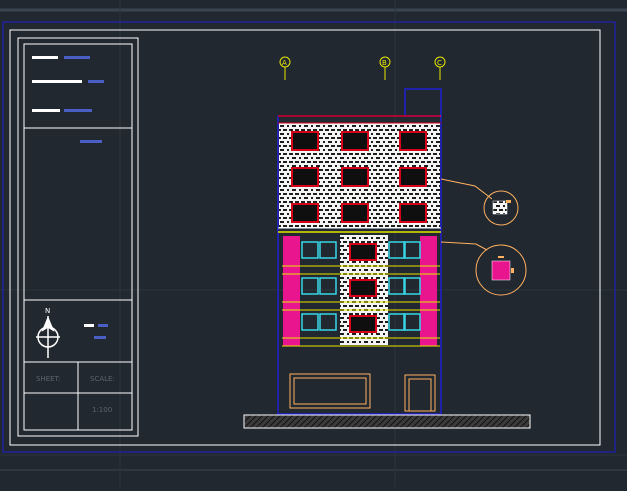  I want to click on north-label: N, so click(47, 311).